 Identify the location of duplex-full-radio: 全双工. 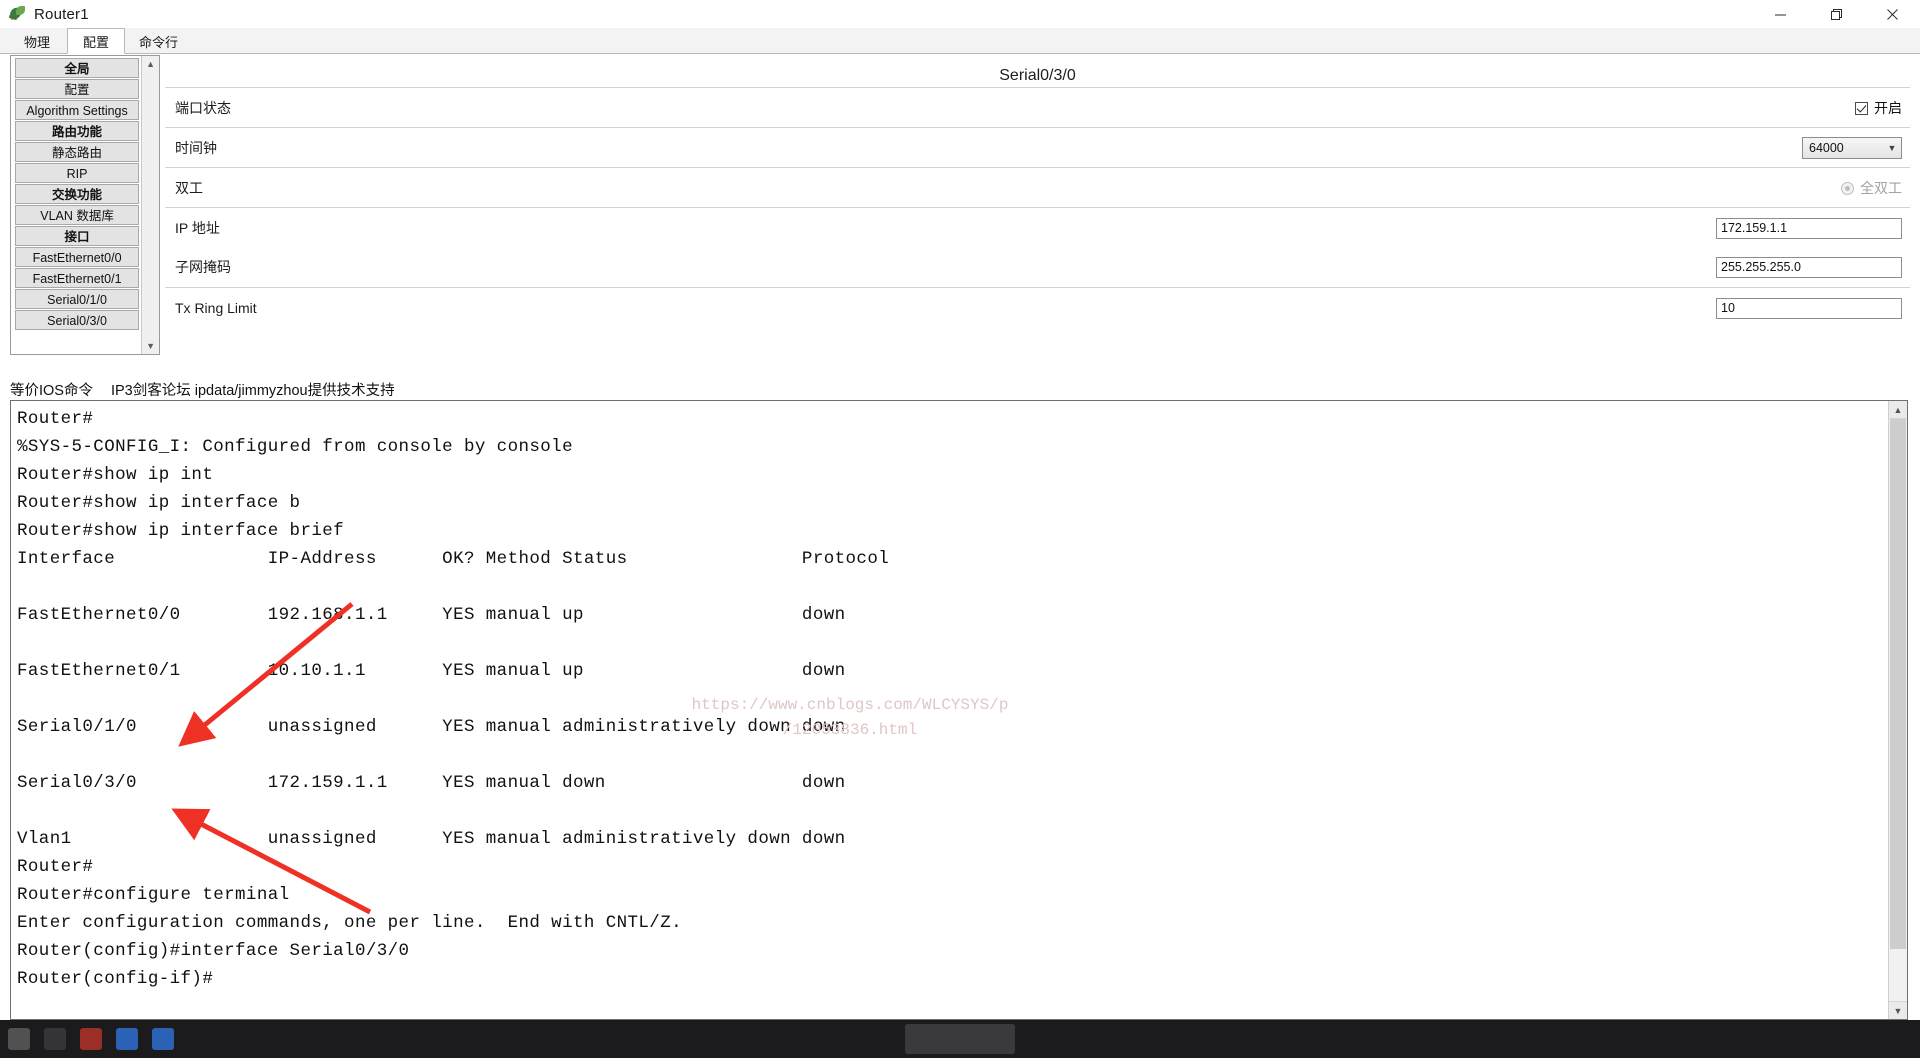
(1871, 188).